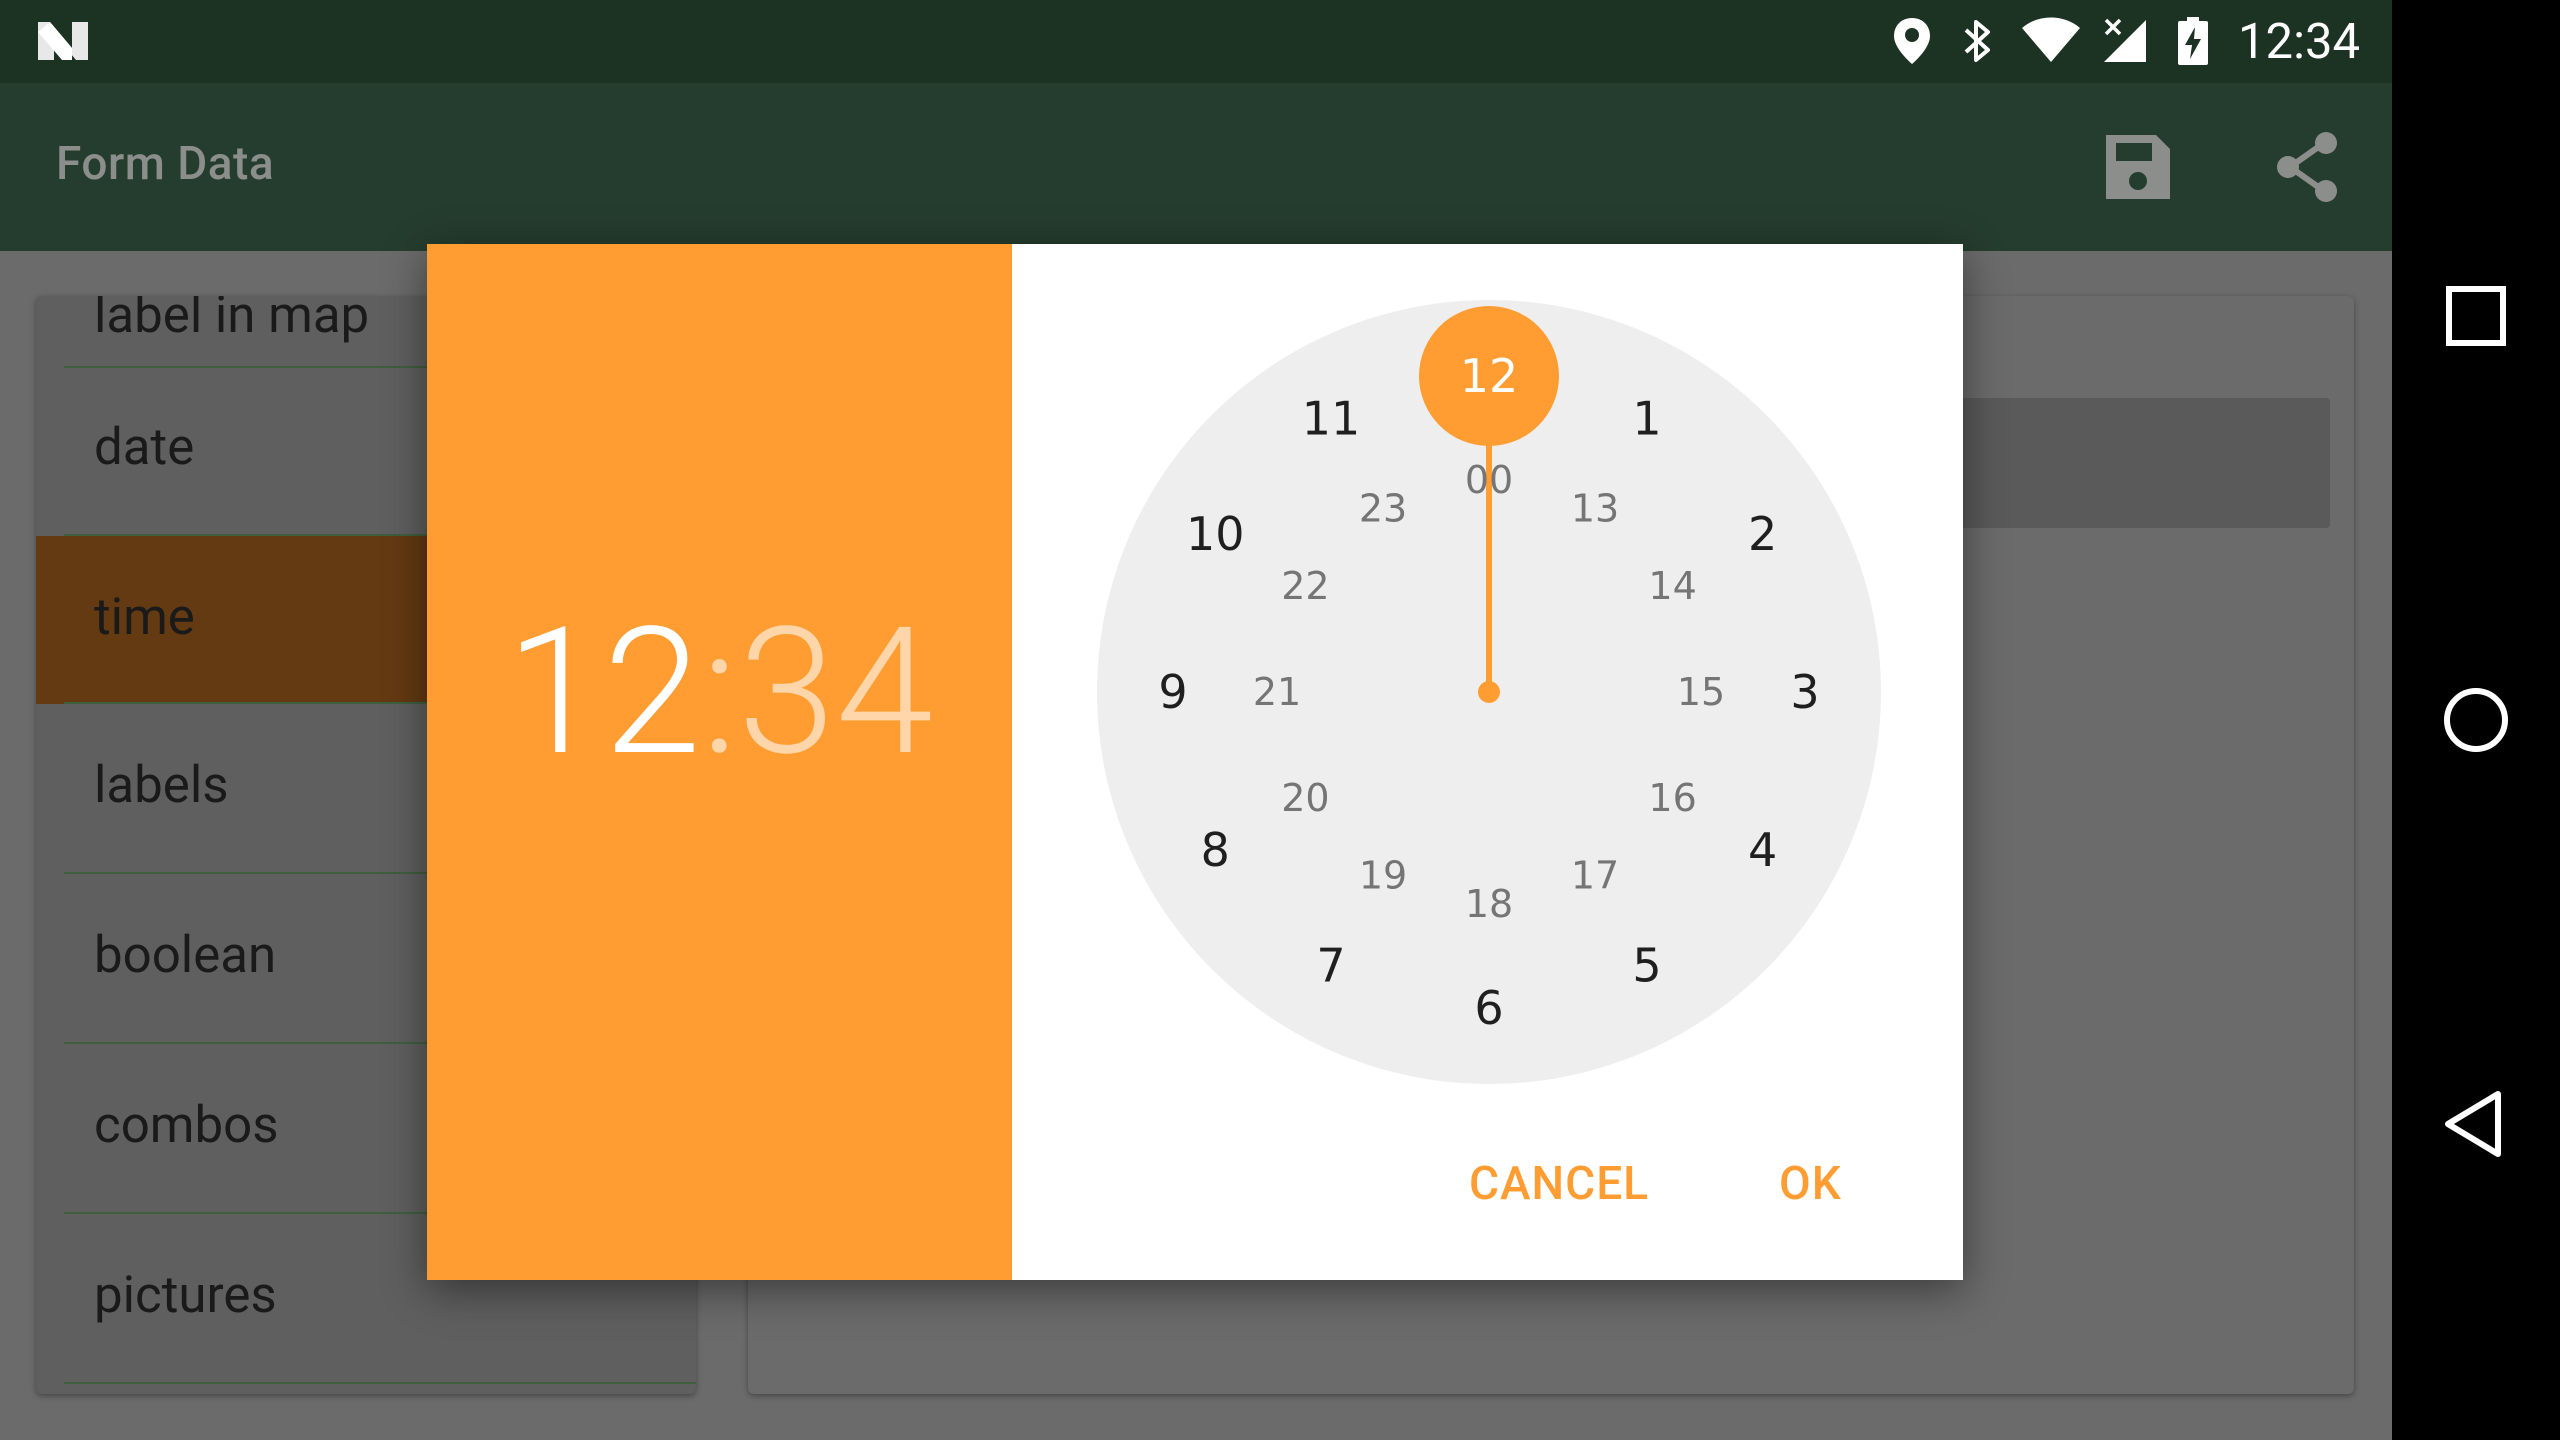 Image resolution: width=2560 pixels, height=1440 pixels. I want to click on inner-hour-18: 18, so click(1489, 904).